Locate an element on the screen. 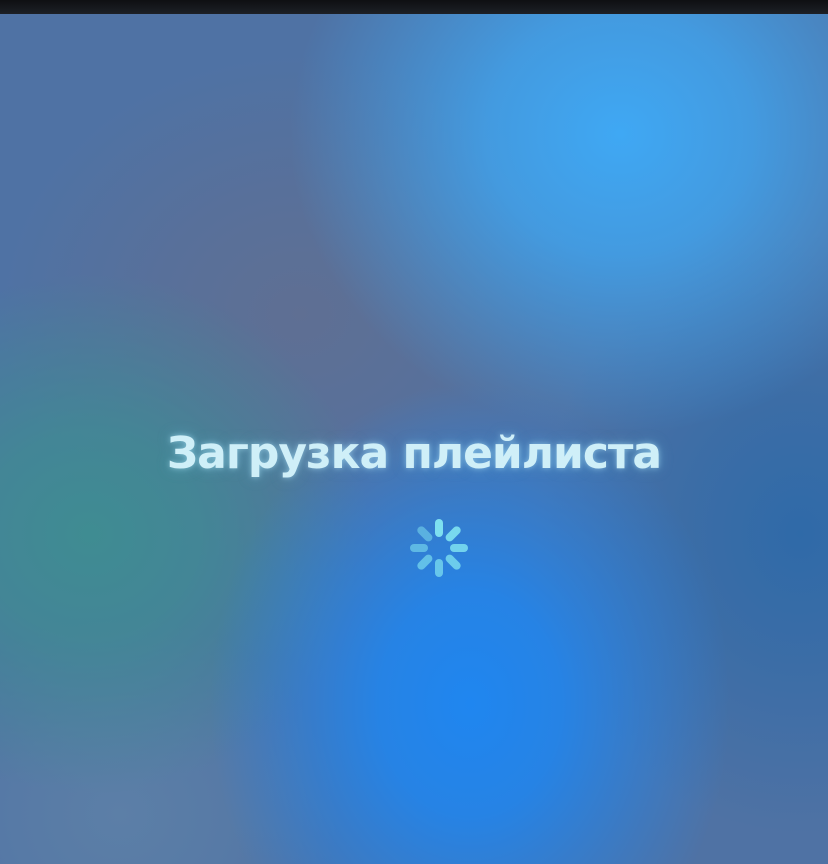 This screenshot has width=828, height=864. screen-bezel is located at coordinates (414, 7).